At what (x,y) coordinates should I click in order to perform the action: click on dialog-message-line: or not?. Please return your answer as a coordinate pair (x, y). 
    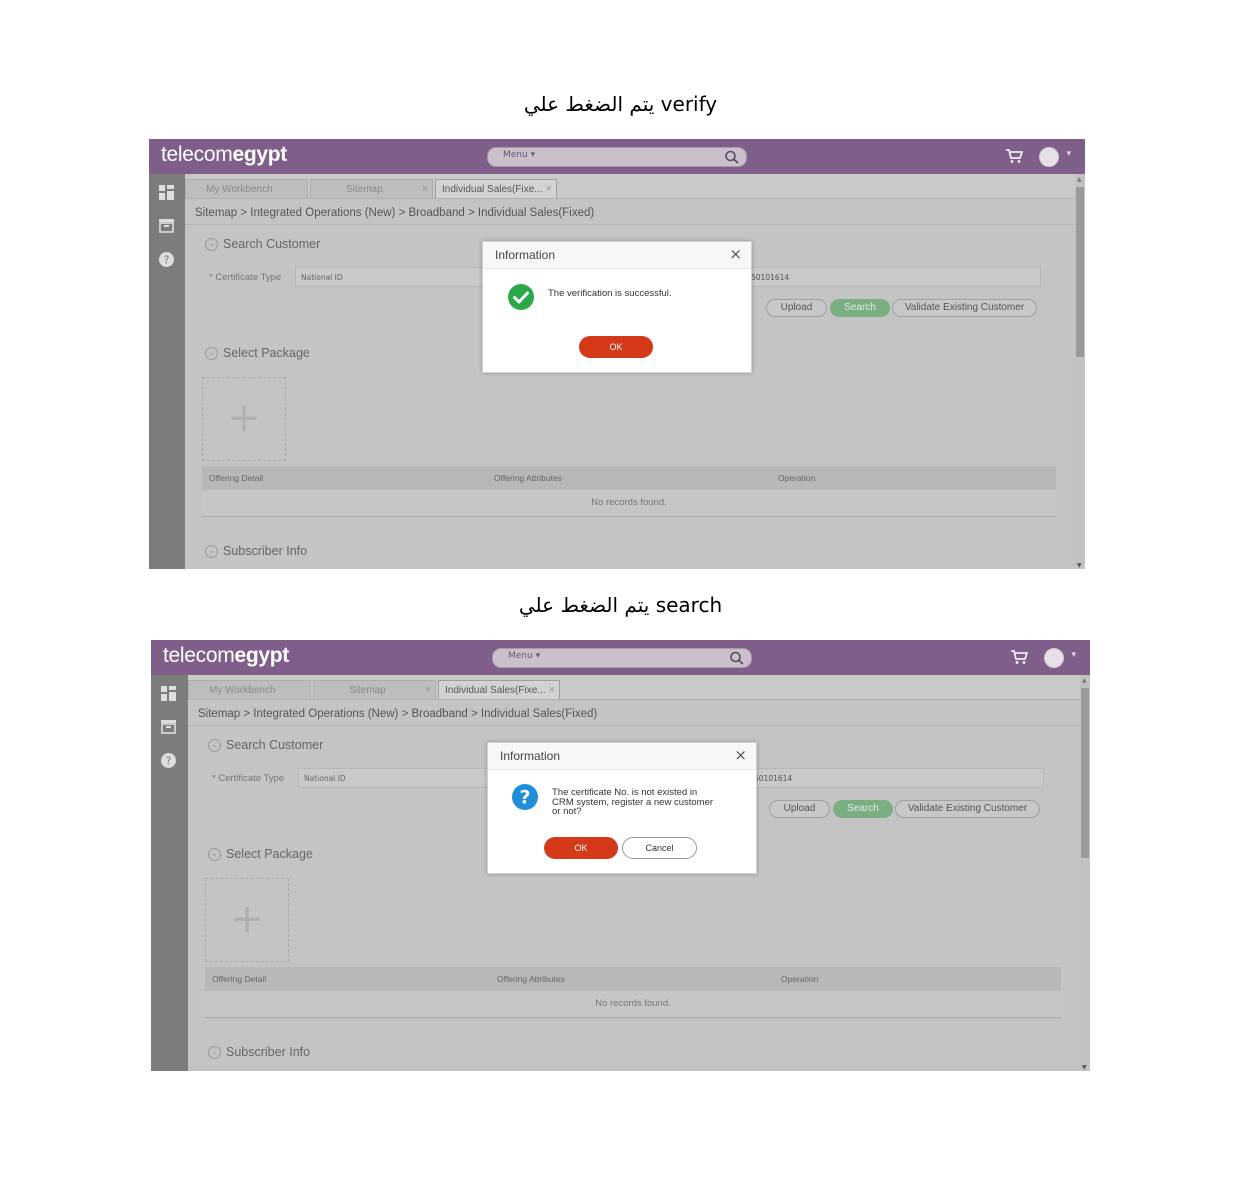
    Looking at the image, I should click on (567, 811).